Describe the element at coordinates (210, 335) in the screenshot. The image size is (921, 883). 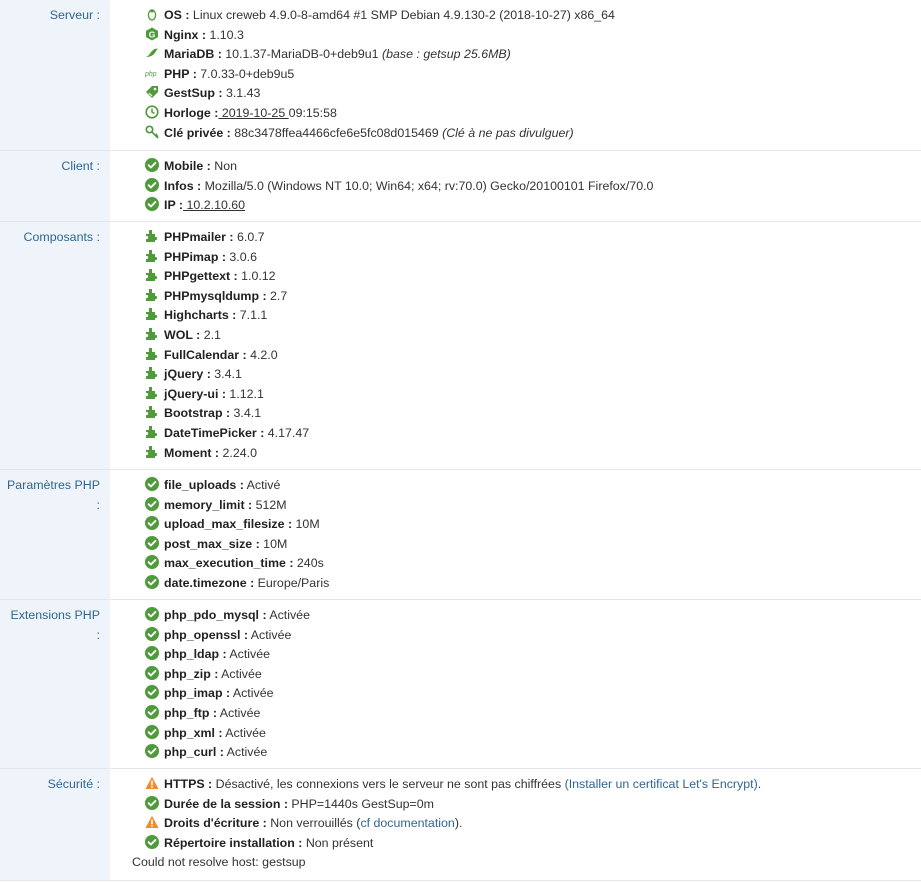
I see `info-value: 2.1` at that location.